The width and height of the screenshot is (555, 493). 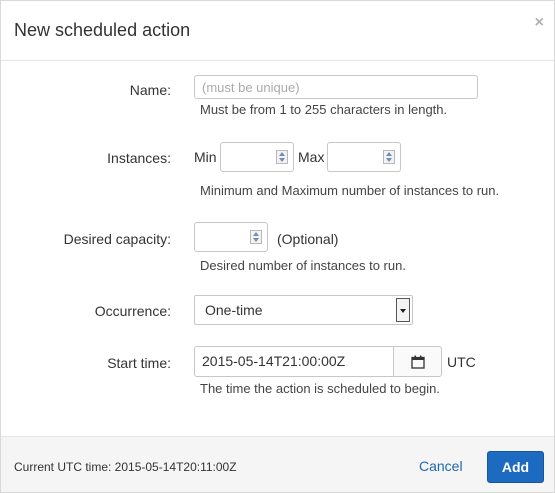 What do you see at coordinates (539, 23) in the screenshot?
I see `close-icon: ×` at bounding box center [539, 23].